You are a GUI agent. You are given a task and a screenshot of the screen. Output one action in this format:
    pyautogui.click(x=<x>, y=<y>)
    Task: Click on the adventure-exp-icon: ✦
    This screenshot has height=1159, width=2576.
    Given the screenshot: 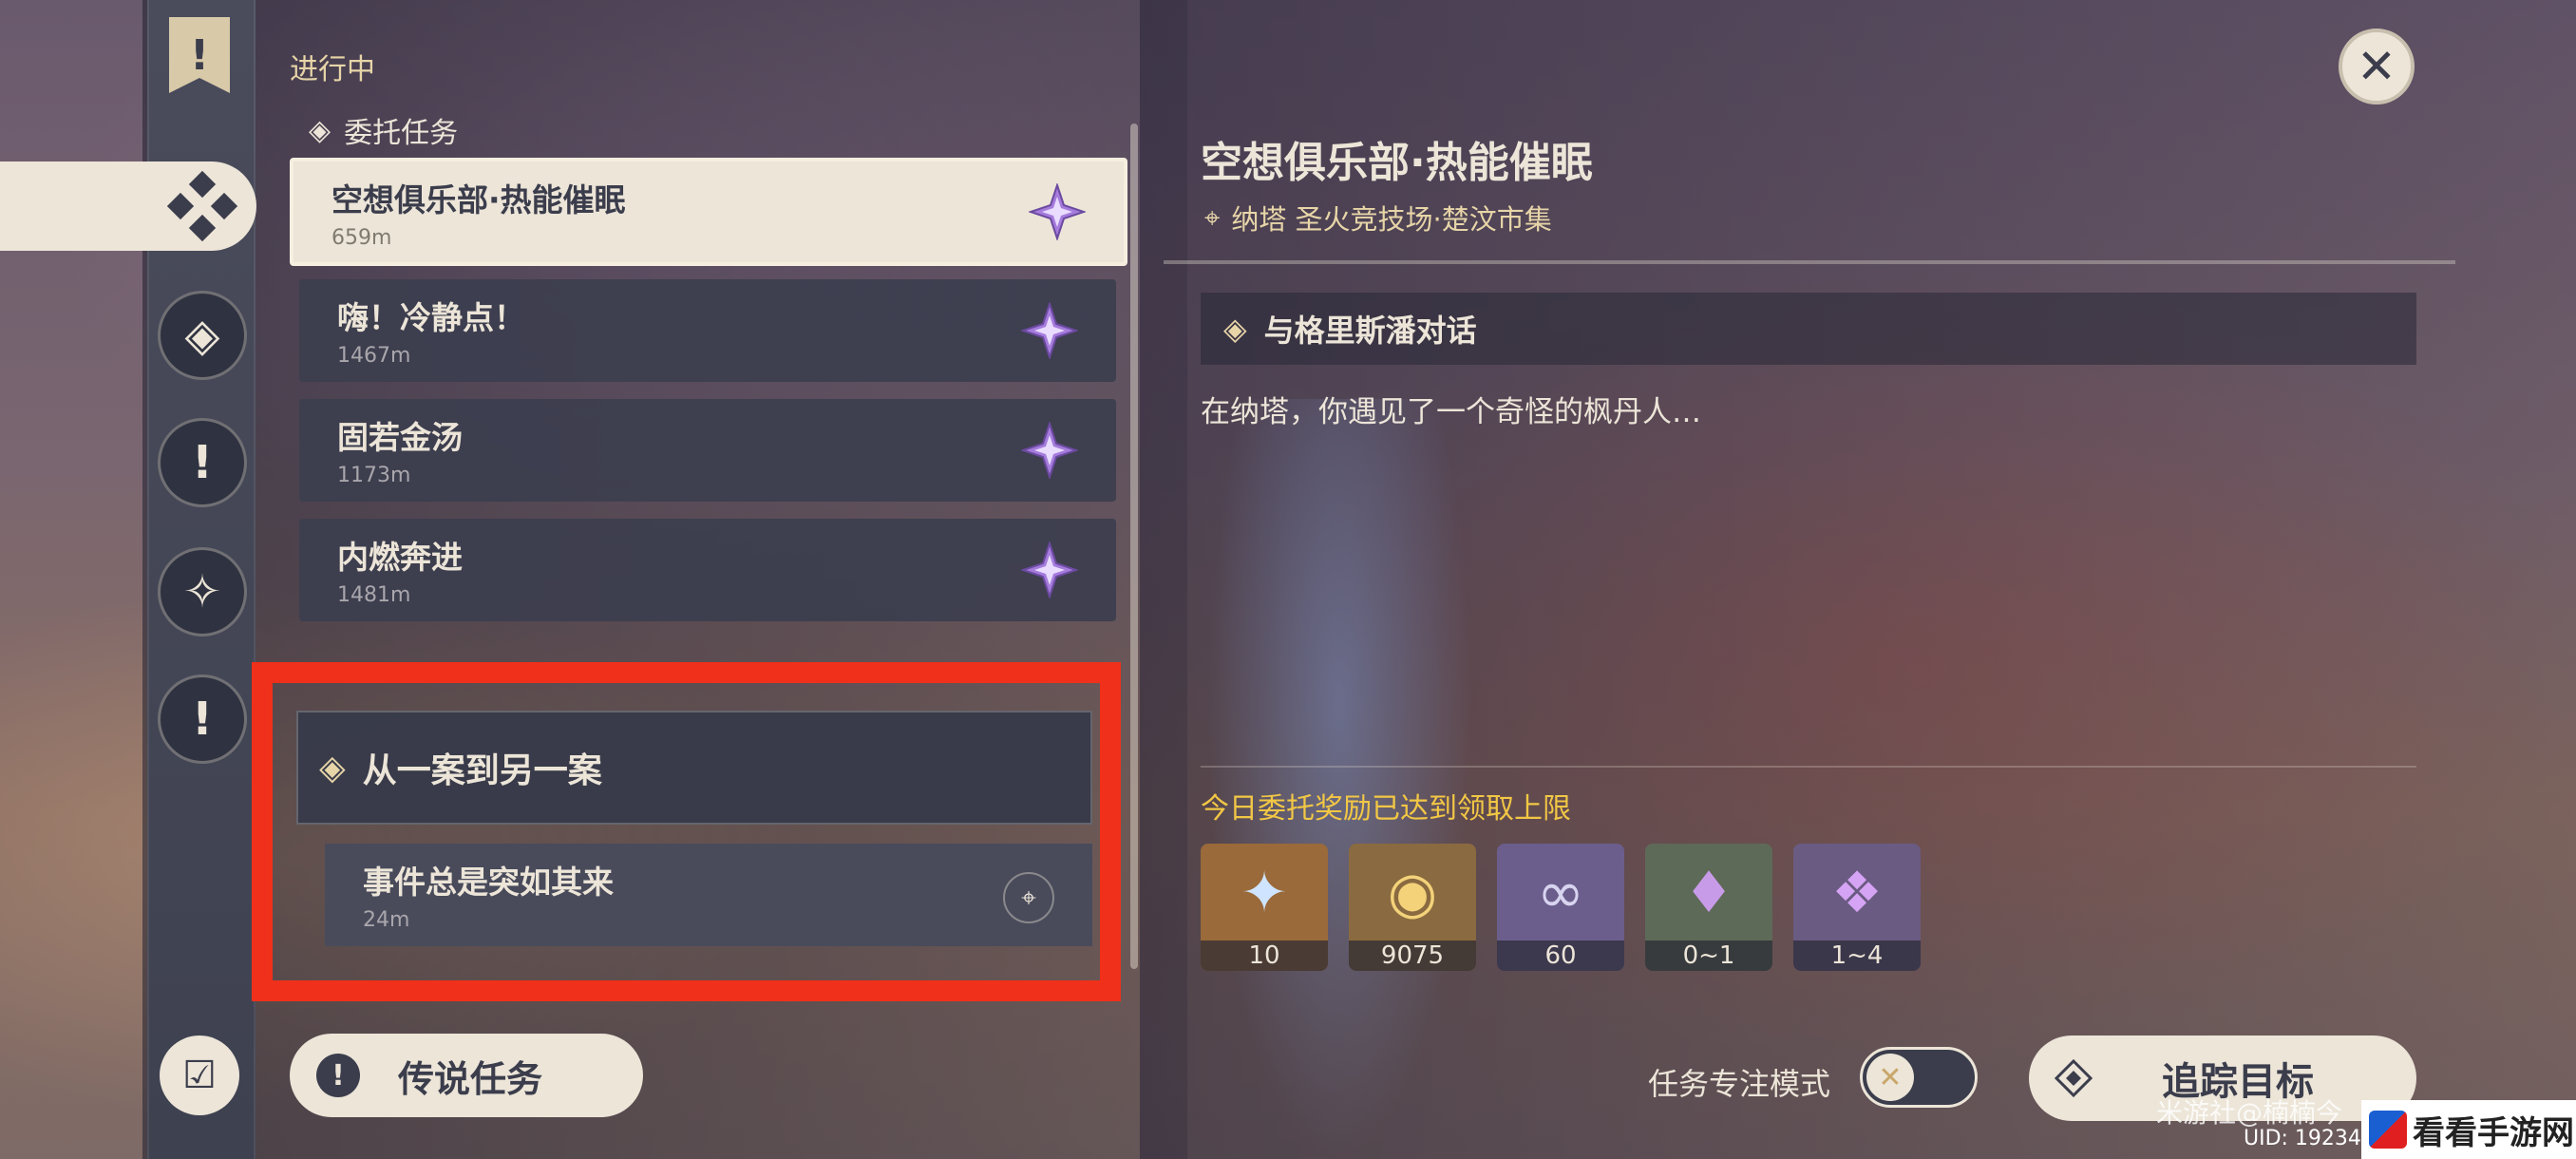 What is the action you would take?
    pyautogui.click(x=1264, y=893)
    